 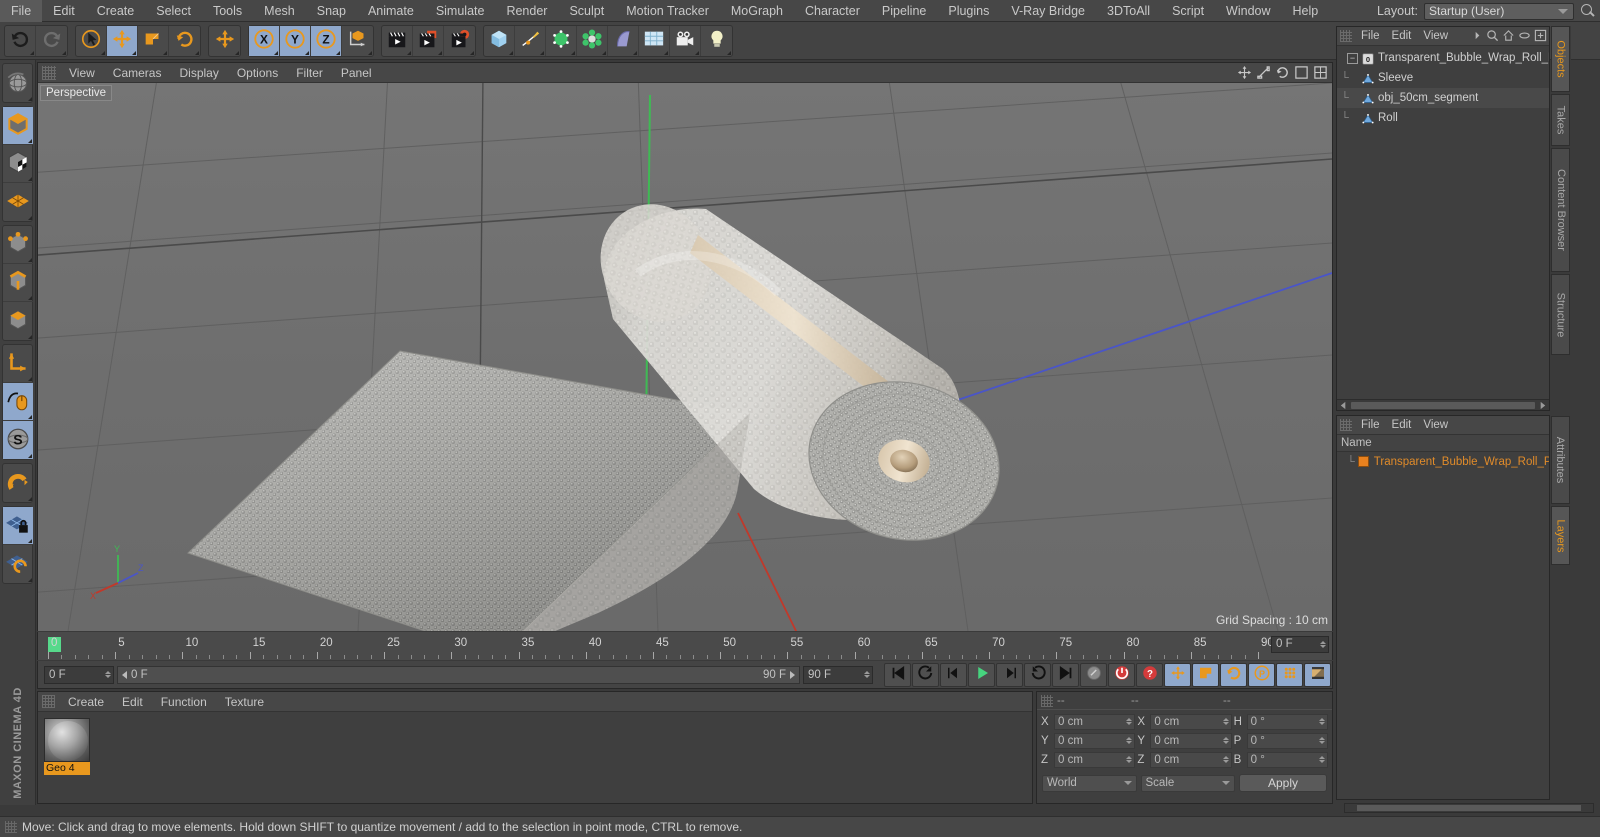 I want to click on frame-start-field: 0 F, so click(x=79, y=674).